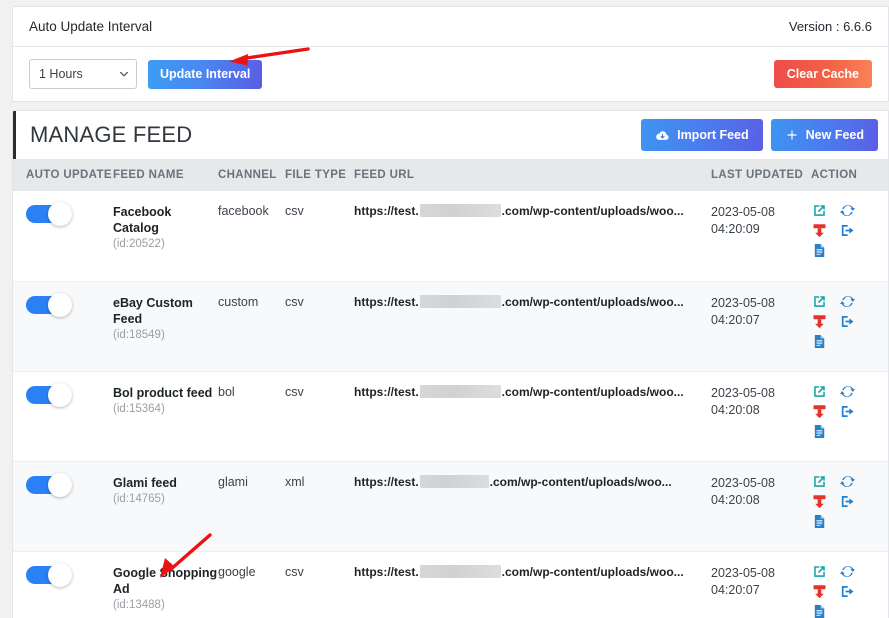 The height and width of the screenshot is (618, 889). Describe the element at coordinates (450, 74) in the screenshot. I see `panel-body: 1 Hours Update Interval Clear Cache` at that location.